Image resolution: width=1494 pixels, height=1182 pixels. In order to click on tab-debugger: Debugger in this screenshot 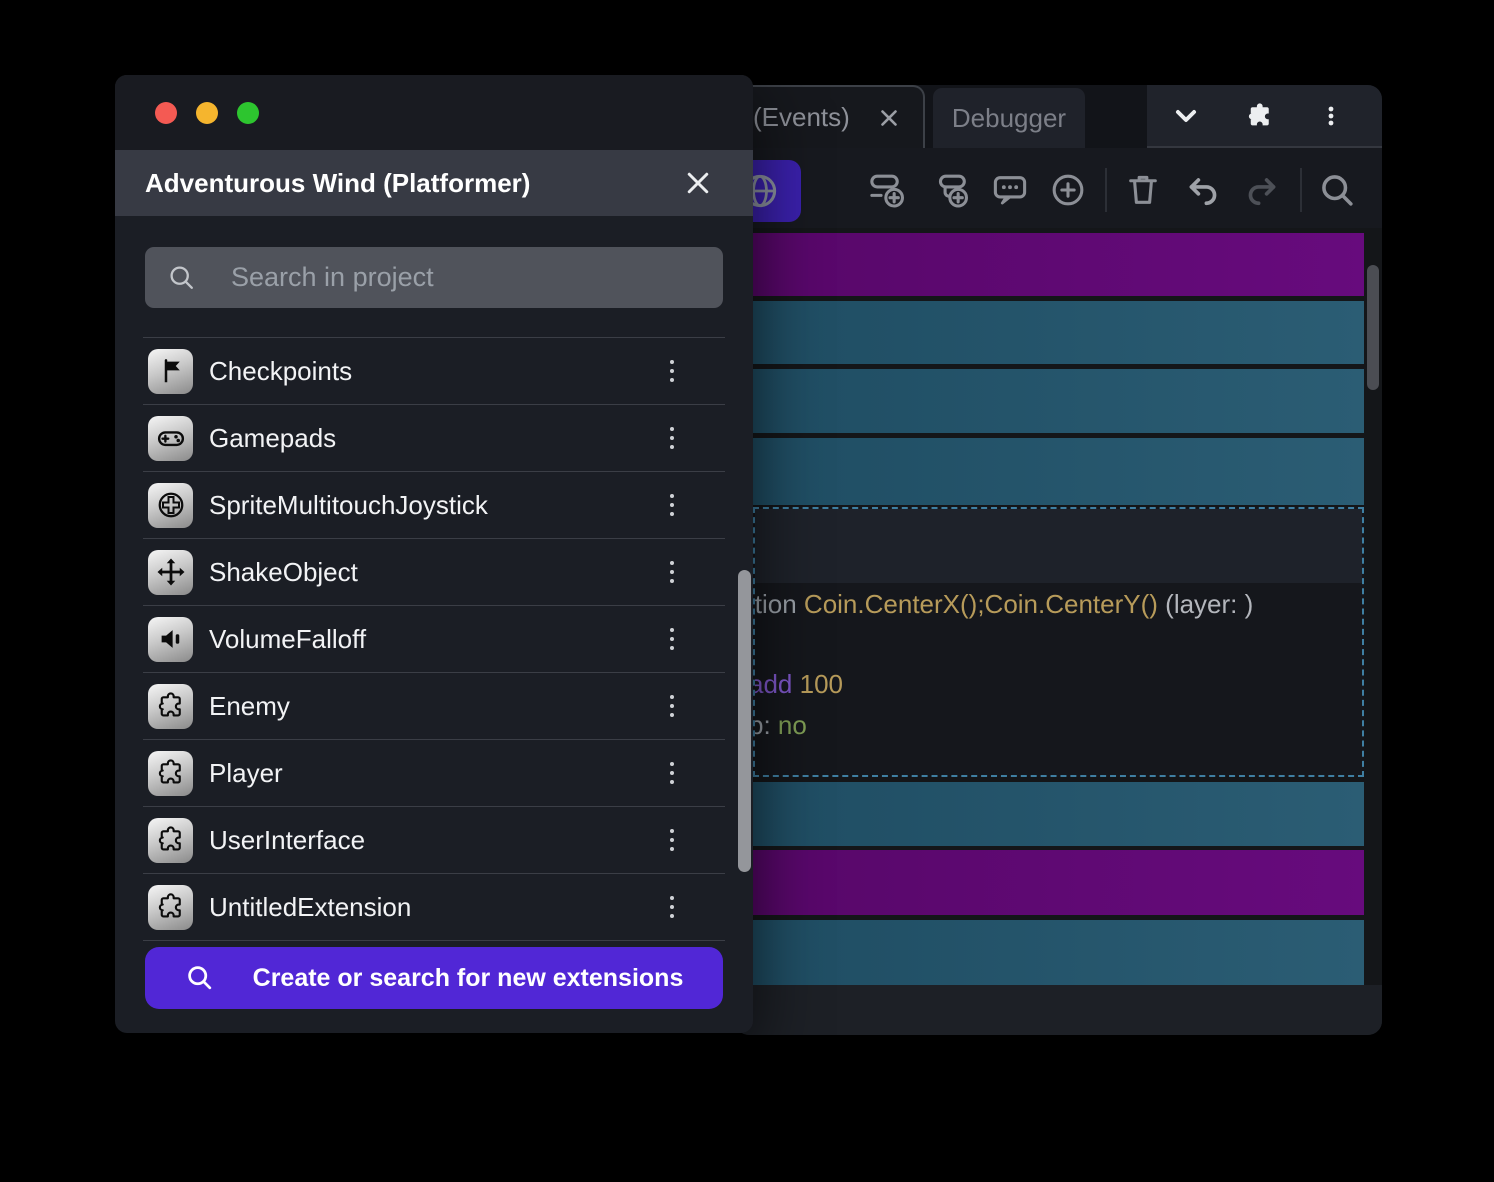, I will do `click(1009, 118)`.